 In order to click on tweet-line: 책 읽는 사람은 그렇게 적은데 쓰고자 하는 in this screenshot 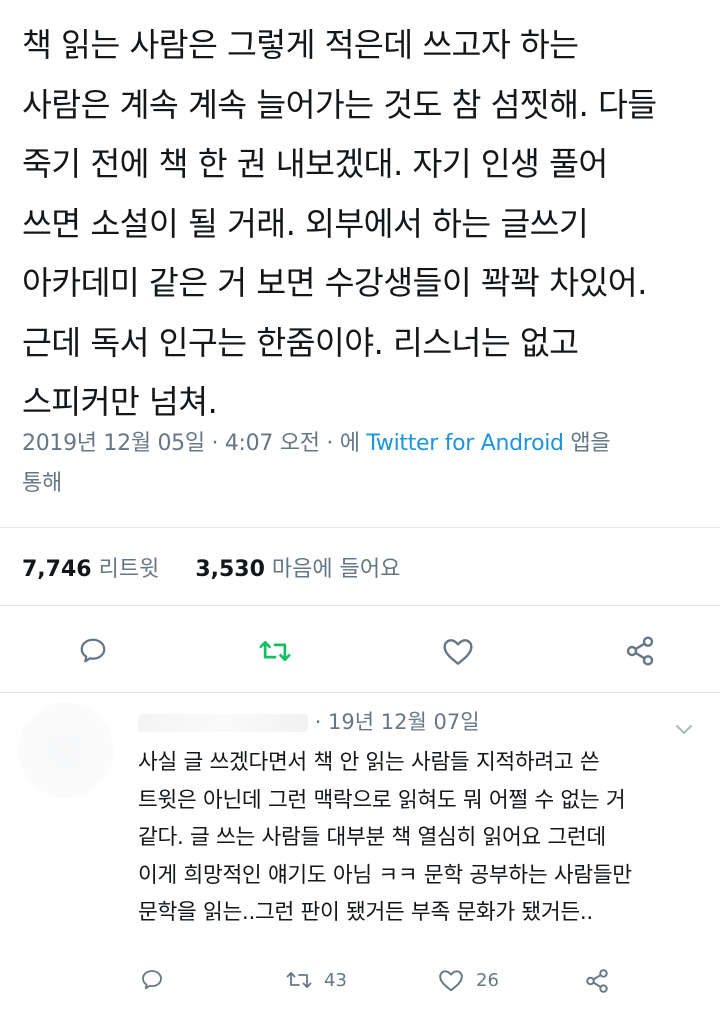, I will do `click(300, 45)`.